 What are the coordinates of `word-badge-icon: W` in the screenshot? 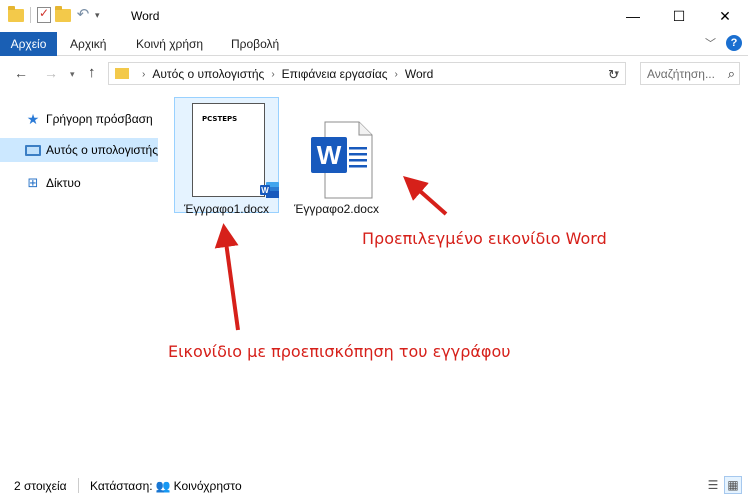 It's located at (269, 190).